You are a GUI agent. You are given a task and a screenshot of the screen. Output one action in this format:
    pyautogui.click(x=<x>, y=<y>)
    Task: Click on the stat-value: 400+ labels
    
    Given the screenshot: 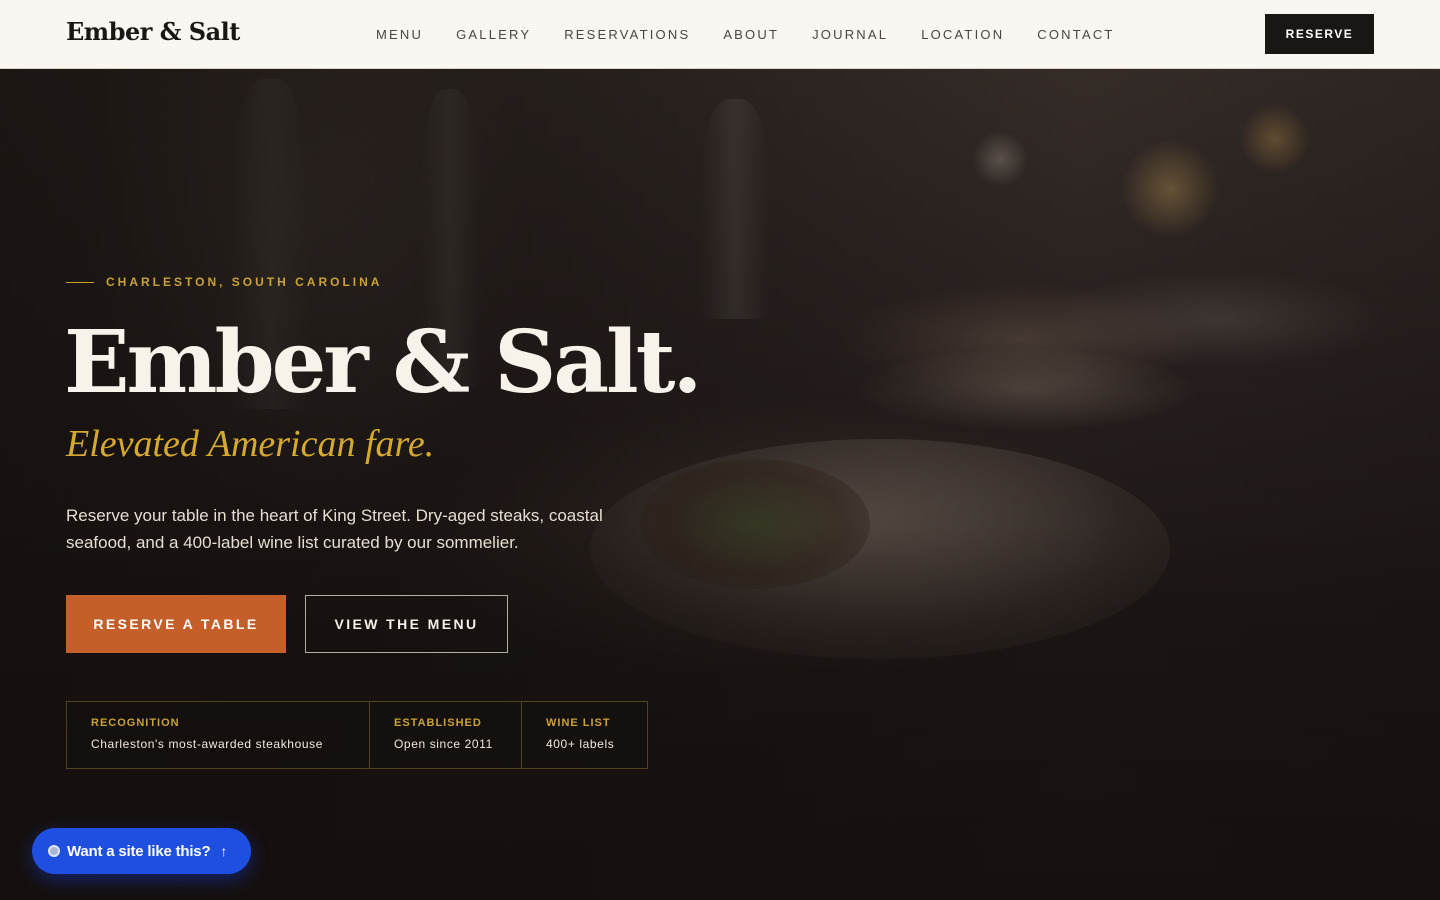 What is the action you would take?
    pyautogui.click(x=580, y=744)
    